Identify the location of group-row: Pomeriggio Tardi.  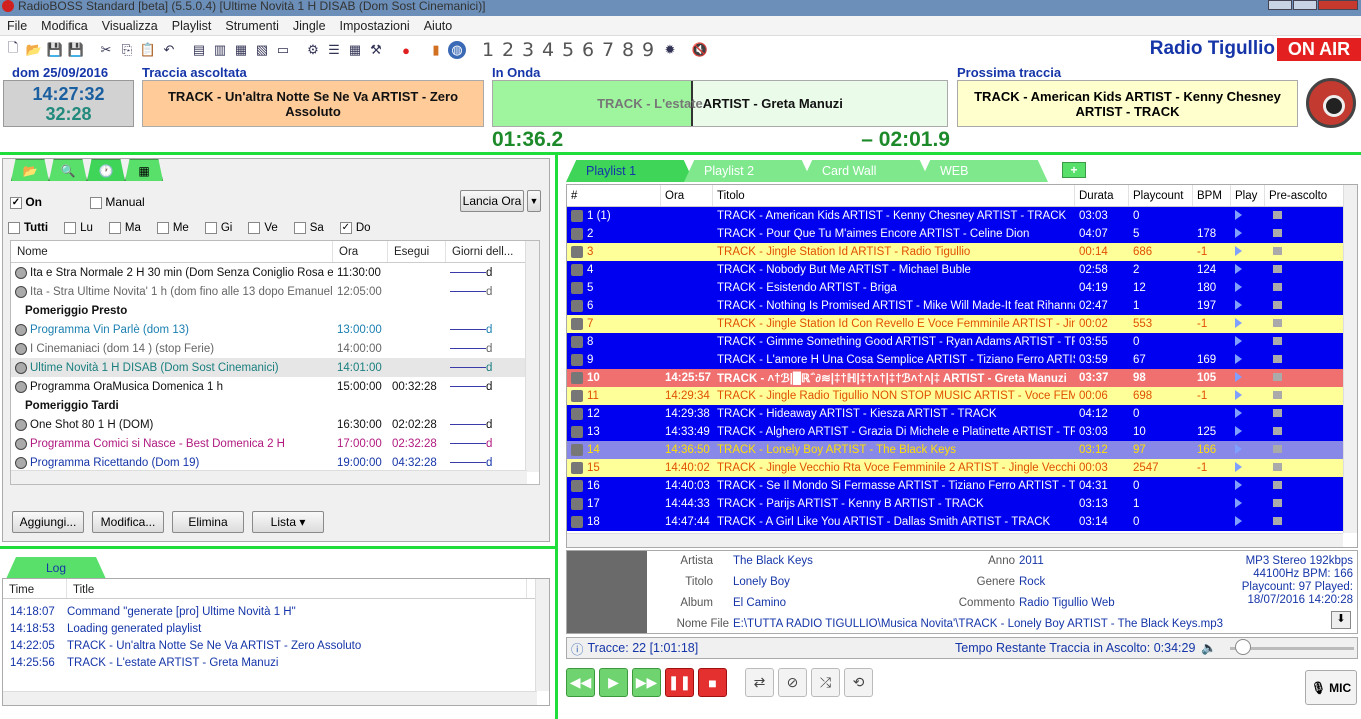
(275, 405).